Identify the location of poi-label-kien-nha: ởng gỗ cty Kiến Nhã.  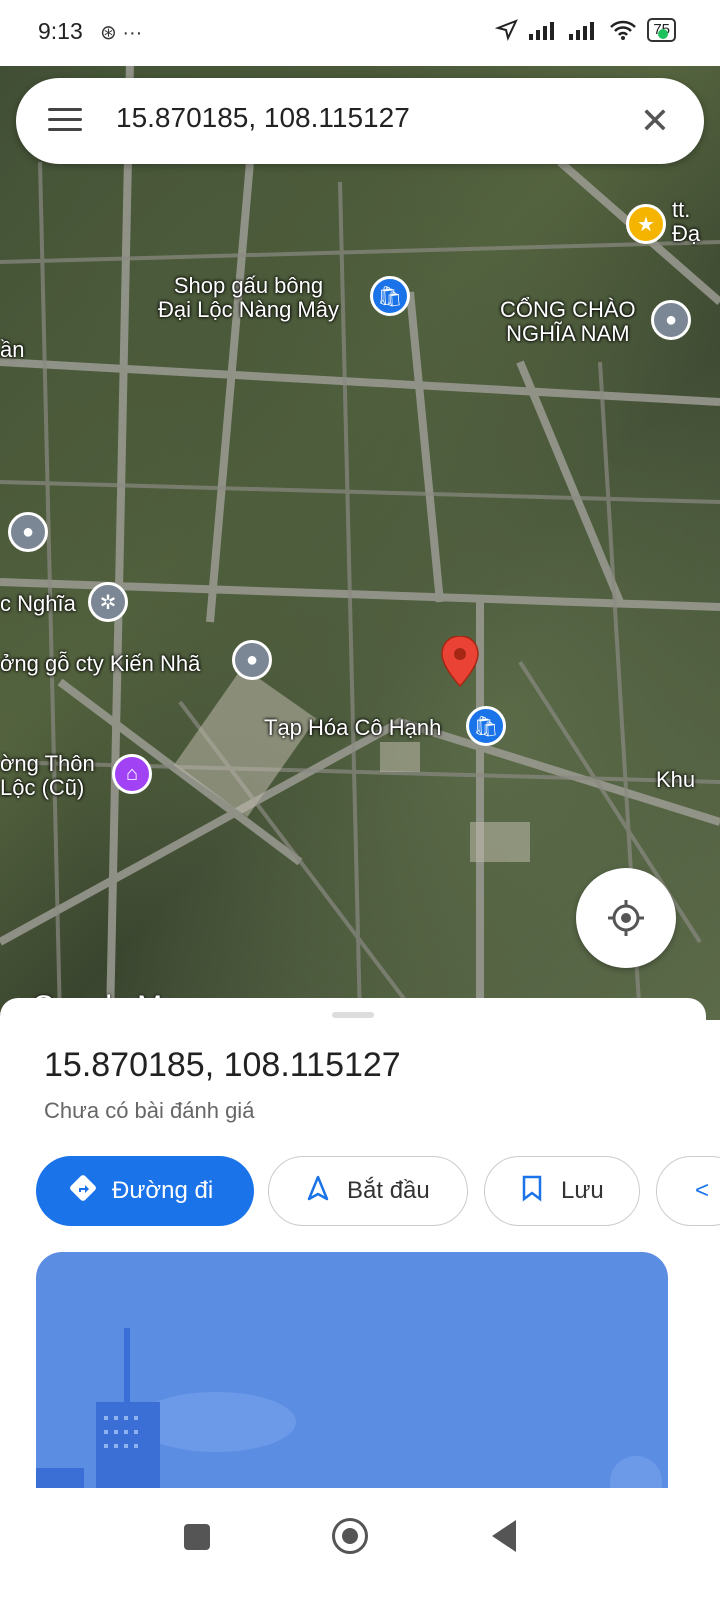
(100, 664).